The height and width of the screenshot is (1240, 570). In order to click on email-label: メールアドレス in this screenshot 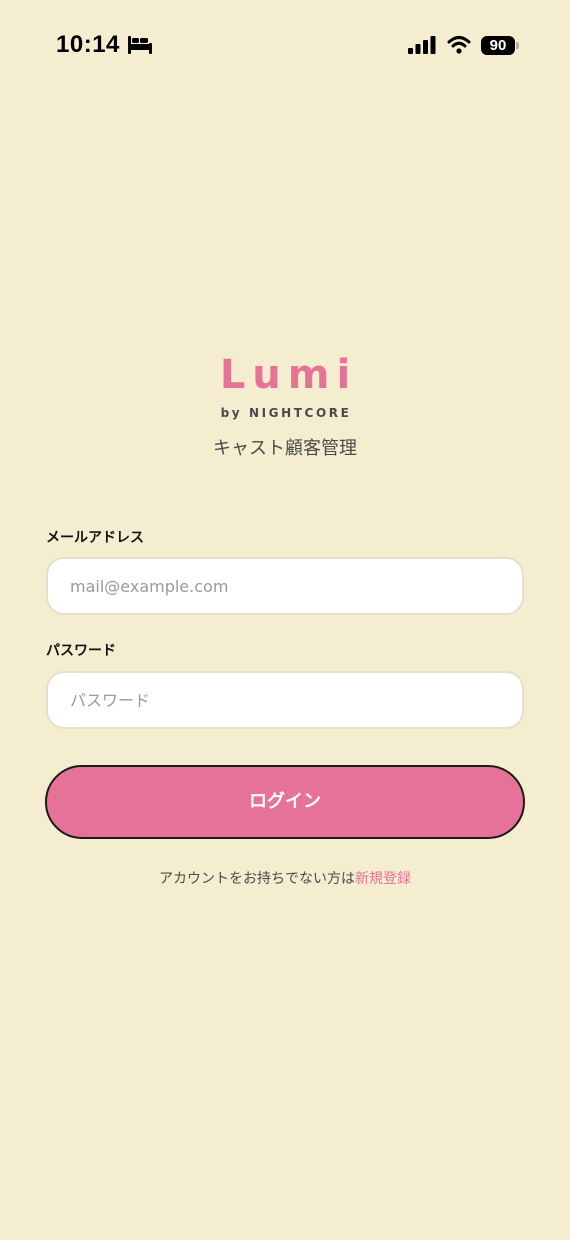, I will do `click(95, 538)`.